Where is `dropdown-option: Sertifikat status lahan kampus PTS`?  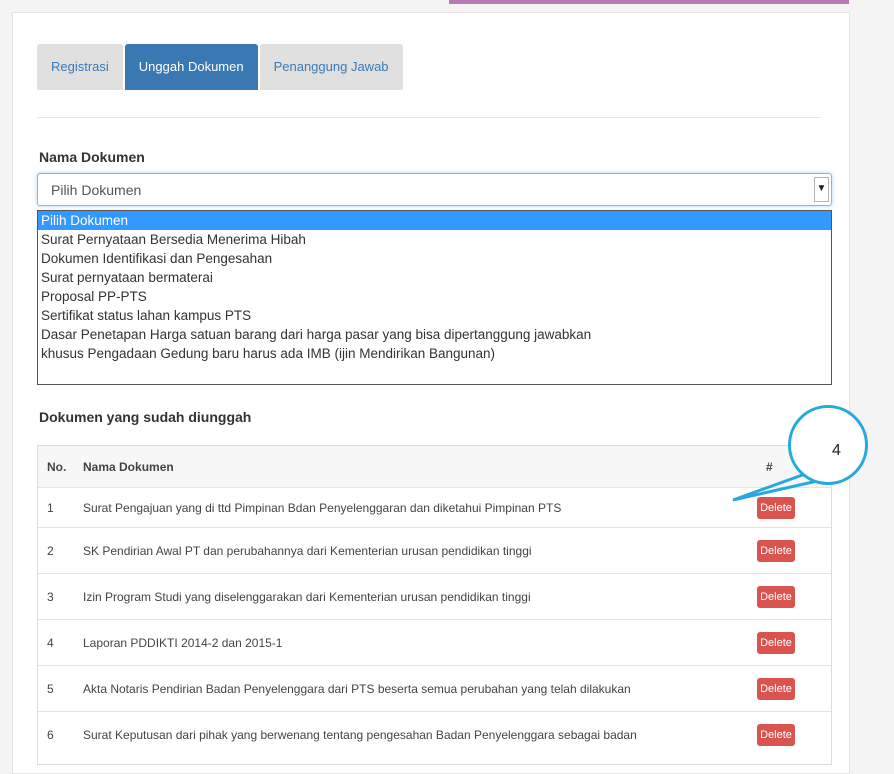
dropdown-option: Sertifikat status lahan kampus PTS is located at coordinates (434, 315).